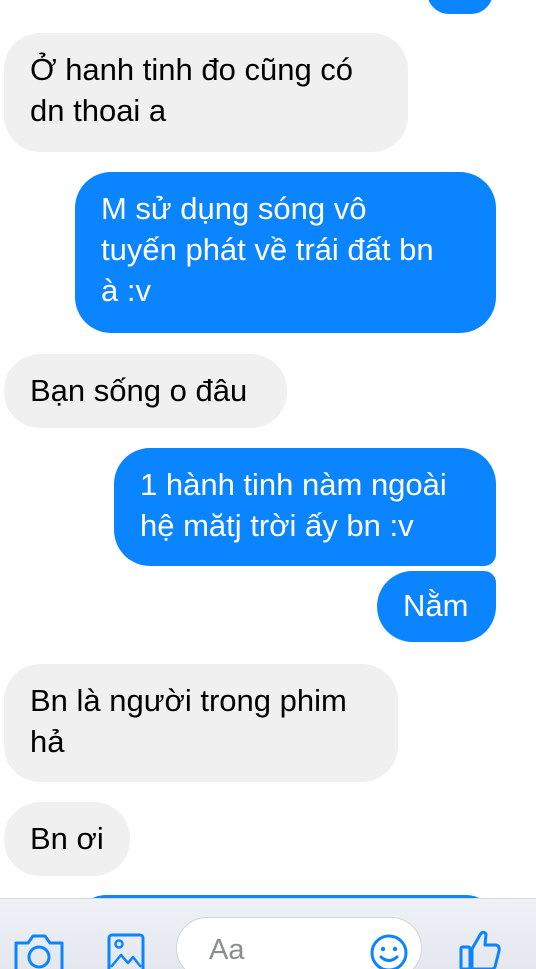 The image size is (536, 969). I want to click on message-input: Aa, so click(299, 943).